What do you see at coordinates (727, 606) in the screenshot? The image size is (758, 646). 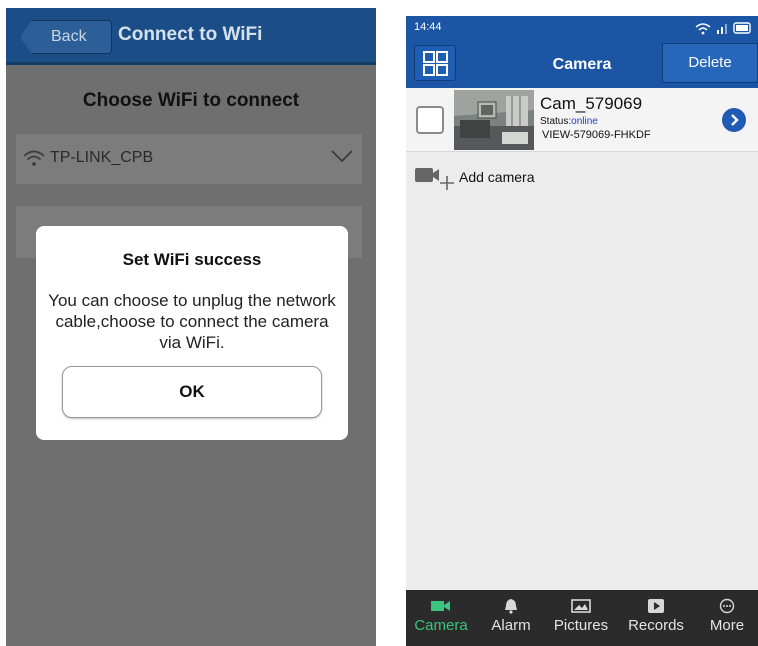 I see `more-dots-icon` at bounding box center [727, 606].